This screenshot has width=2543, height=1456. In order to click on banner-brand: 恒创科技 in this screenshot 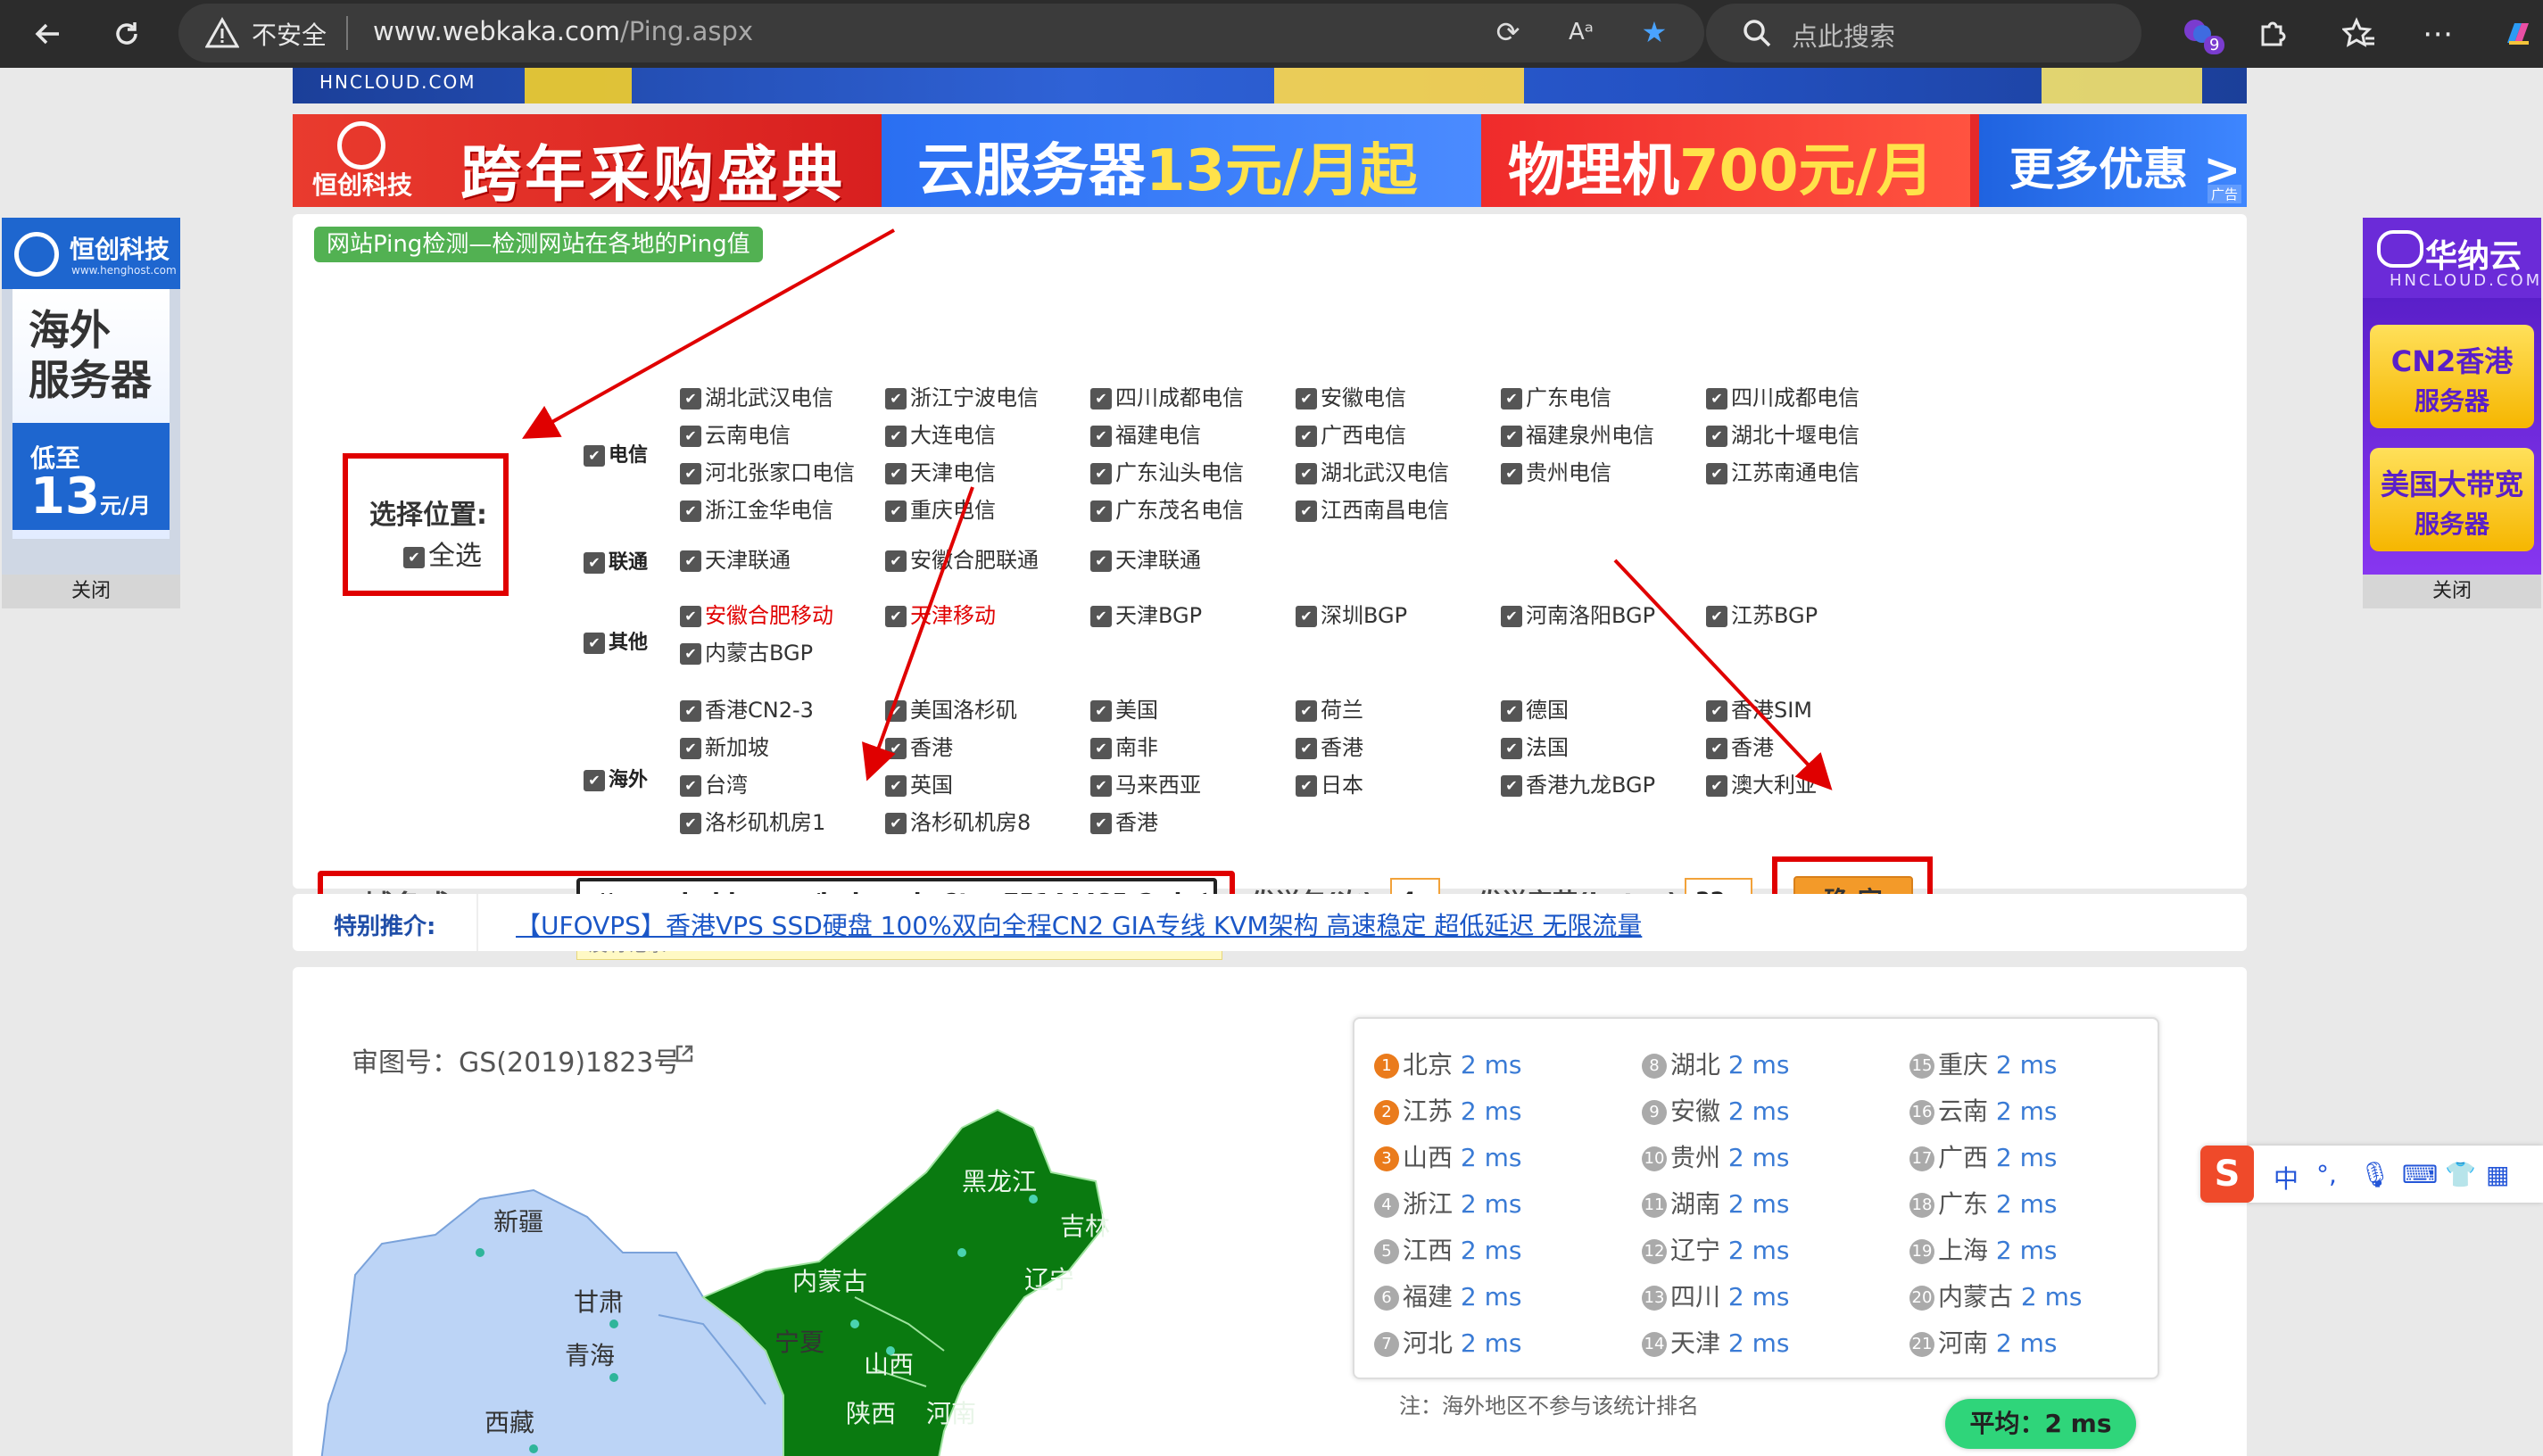, I will do `click(362, 185)`.